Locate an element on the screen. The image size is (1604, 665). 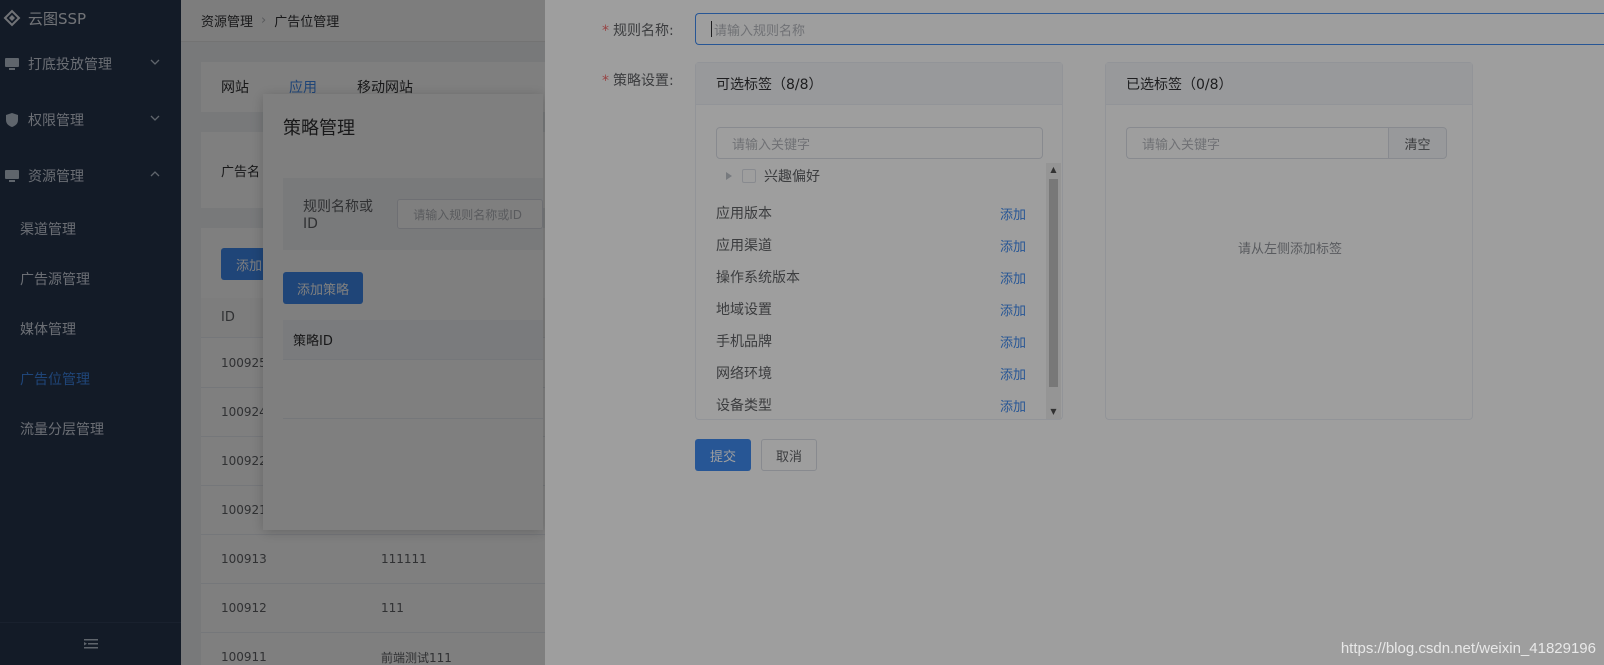
cancel-button: 取消 is located at coordinates (789, 455).